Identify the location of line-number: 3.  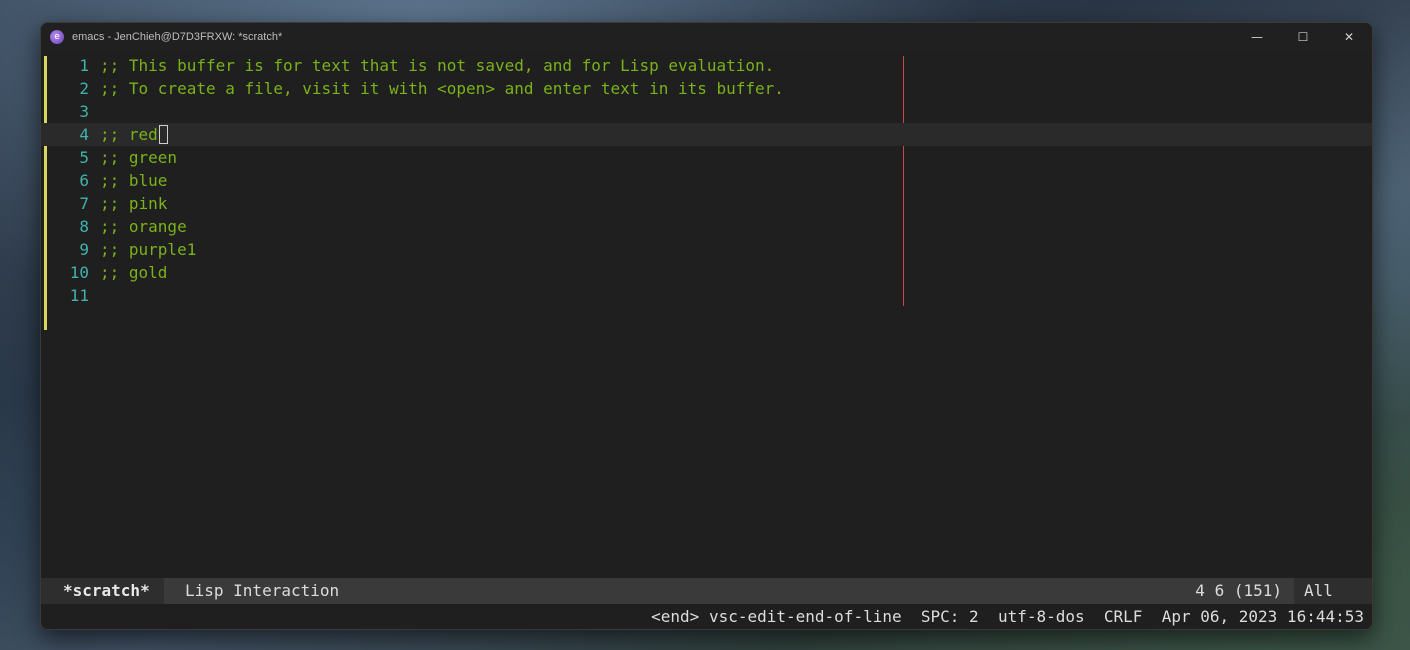
(84, 111).